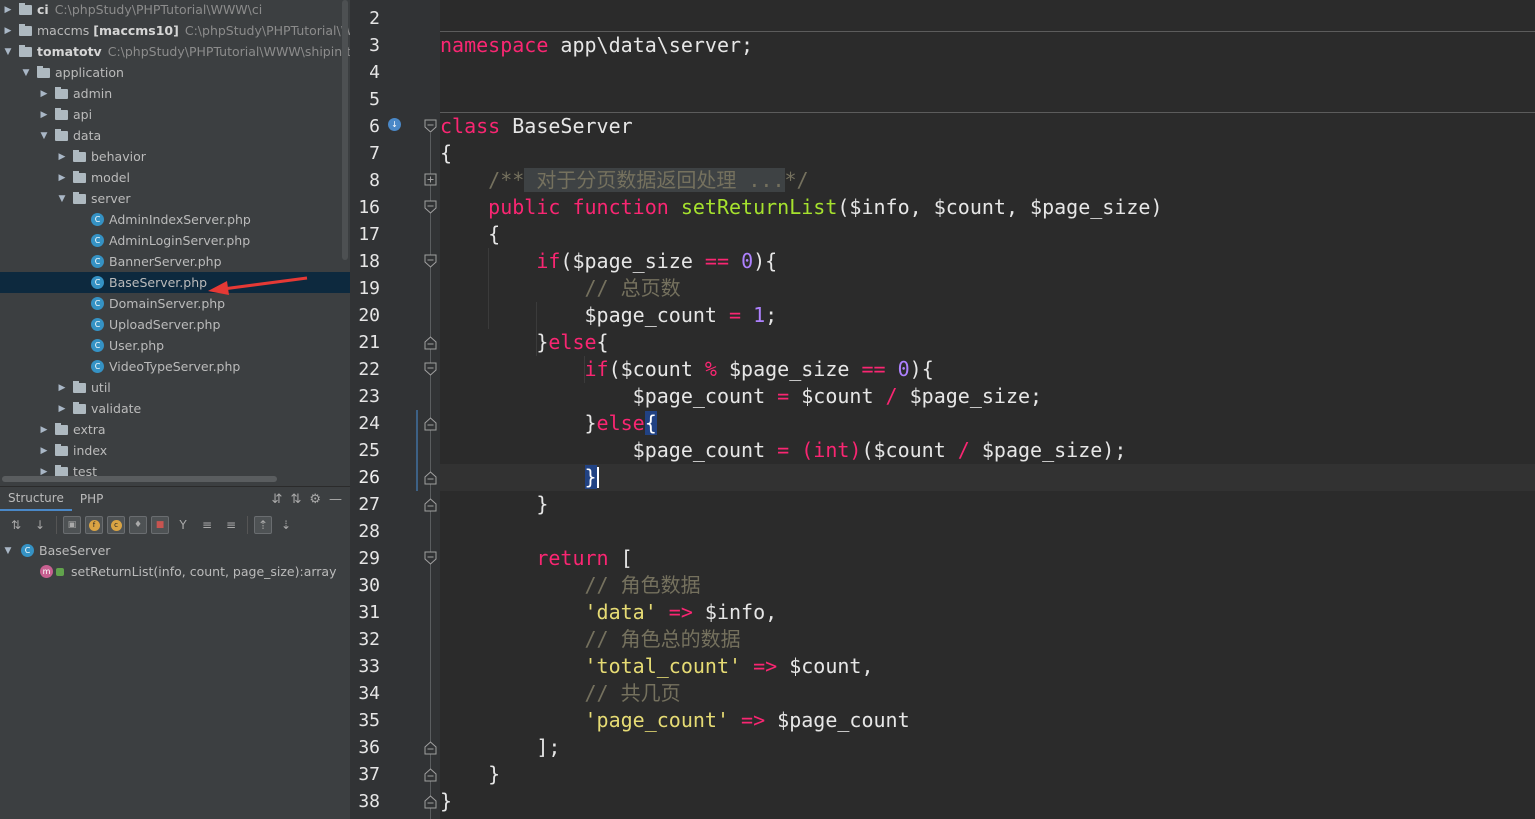 The width and height of the screenshot is (1535, 819). I want to click on expand-icon: ≡, so click(207, 525).